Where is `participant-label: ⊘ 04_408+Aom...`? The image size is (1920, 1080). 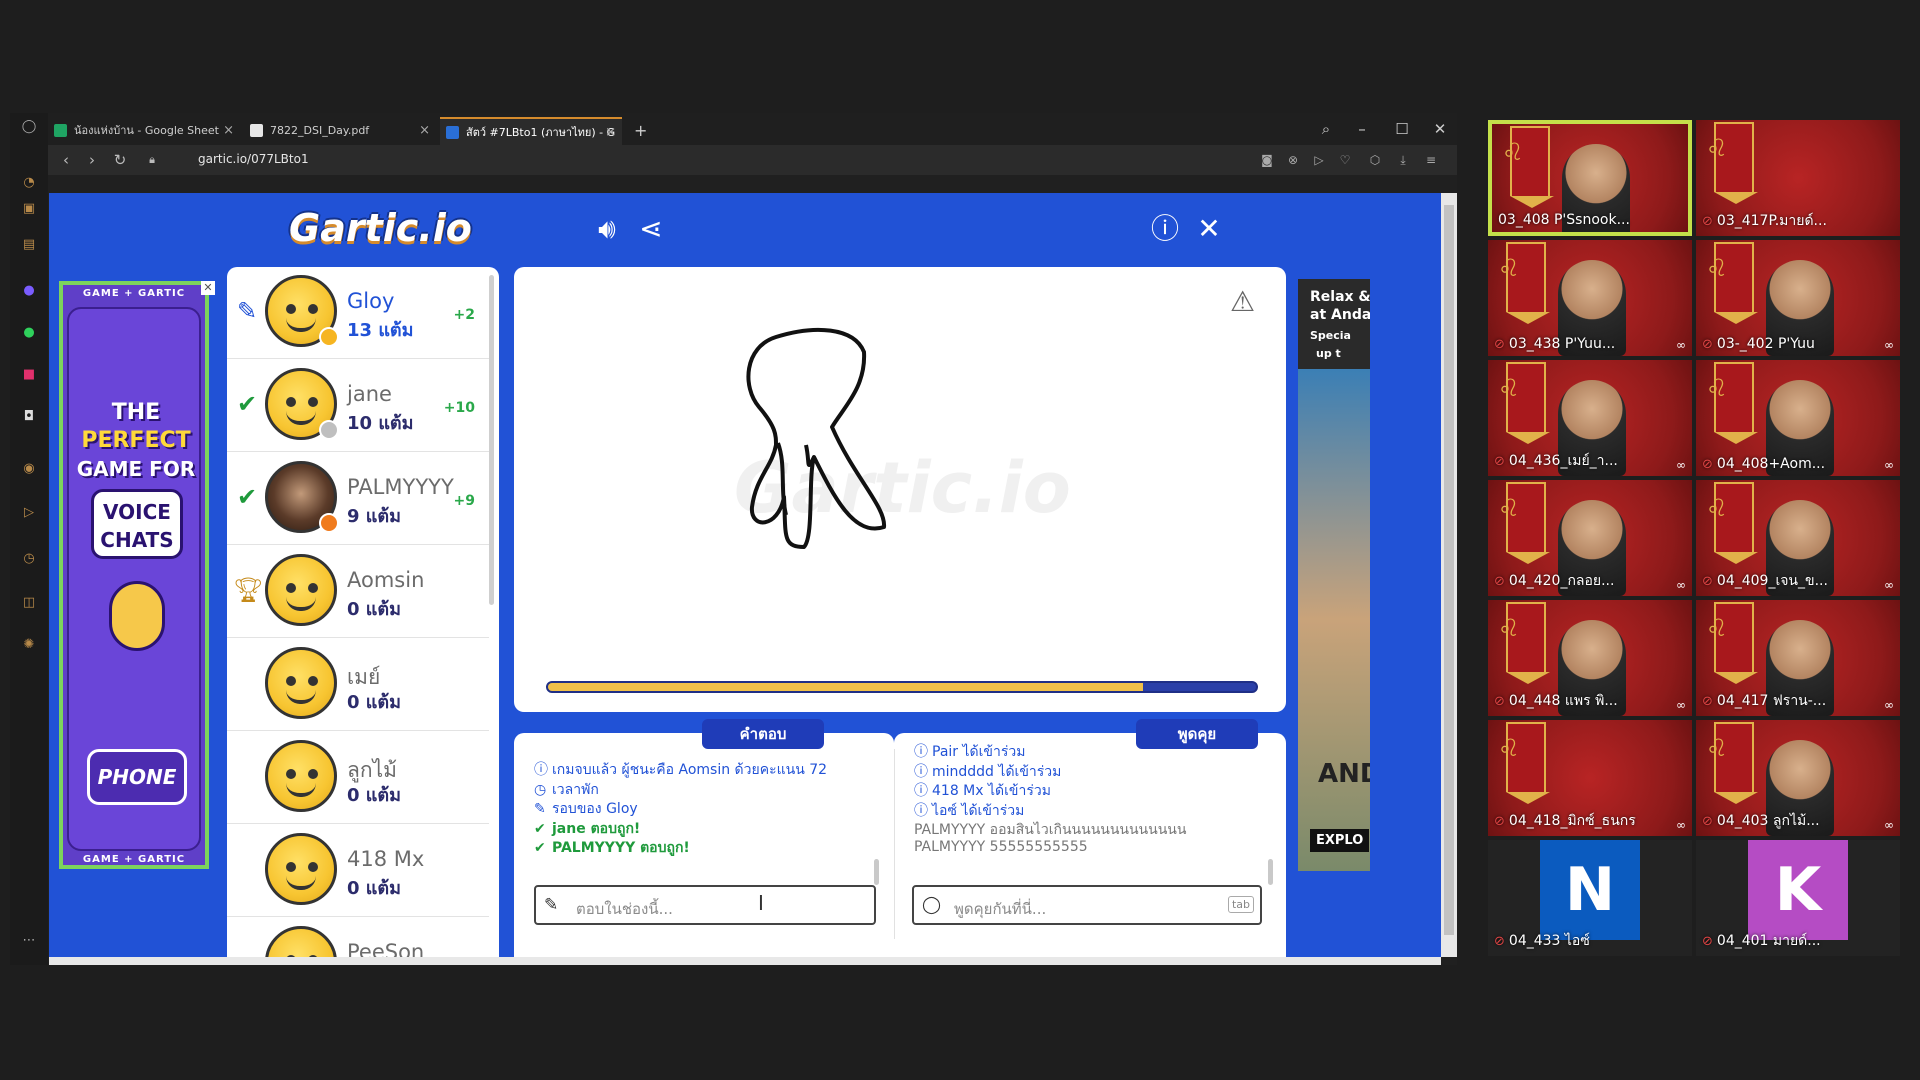
participant-label: ⊘ 04_408+Aom... is located at coordinates (1763, 464).